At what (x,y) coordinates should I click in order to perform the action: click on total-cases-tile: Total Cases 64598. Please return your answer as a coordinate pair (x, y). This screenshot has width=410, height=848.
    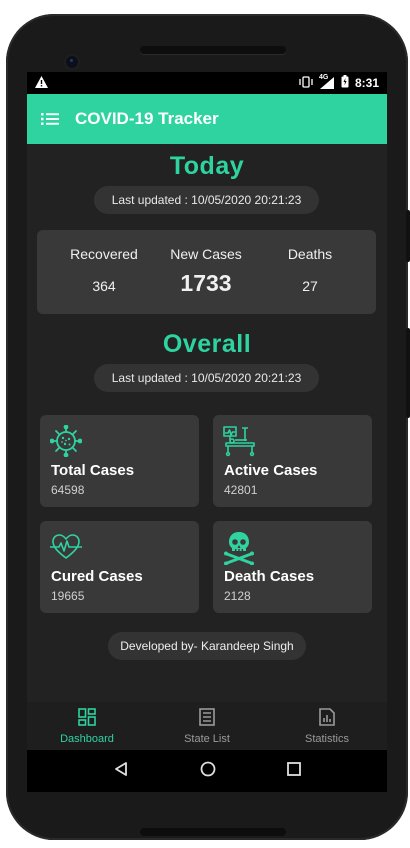
    Looking at the image, I should click on (119, 461).